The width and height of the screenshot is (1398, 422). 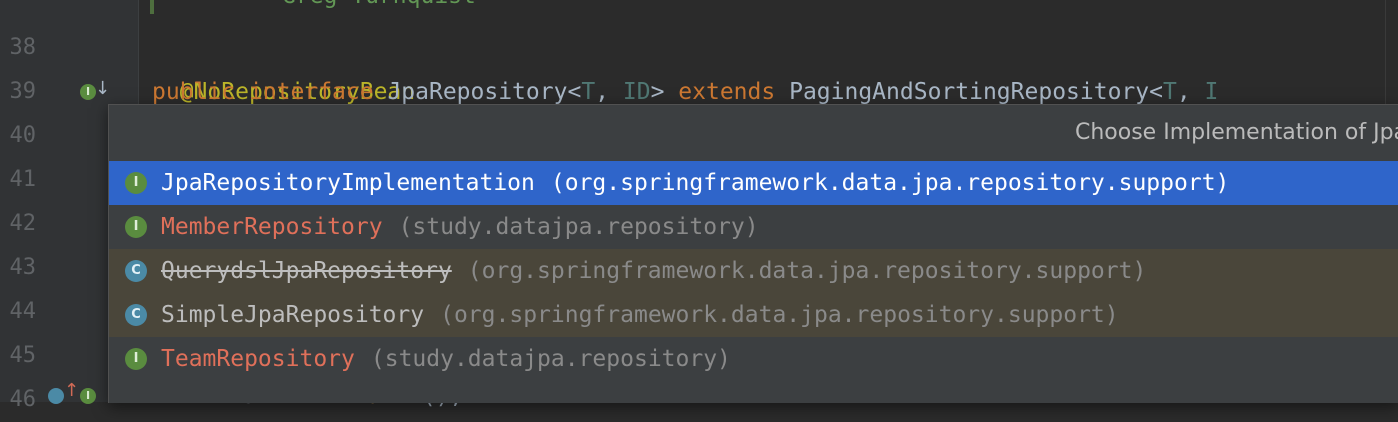 I want to click on popup-title-text: Choose Implementation of JpaRepository, so click(x=1236, y=132).